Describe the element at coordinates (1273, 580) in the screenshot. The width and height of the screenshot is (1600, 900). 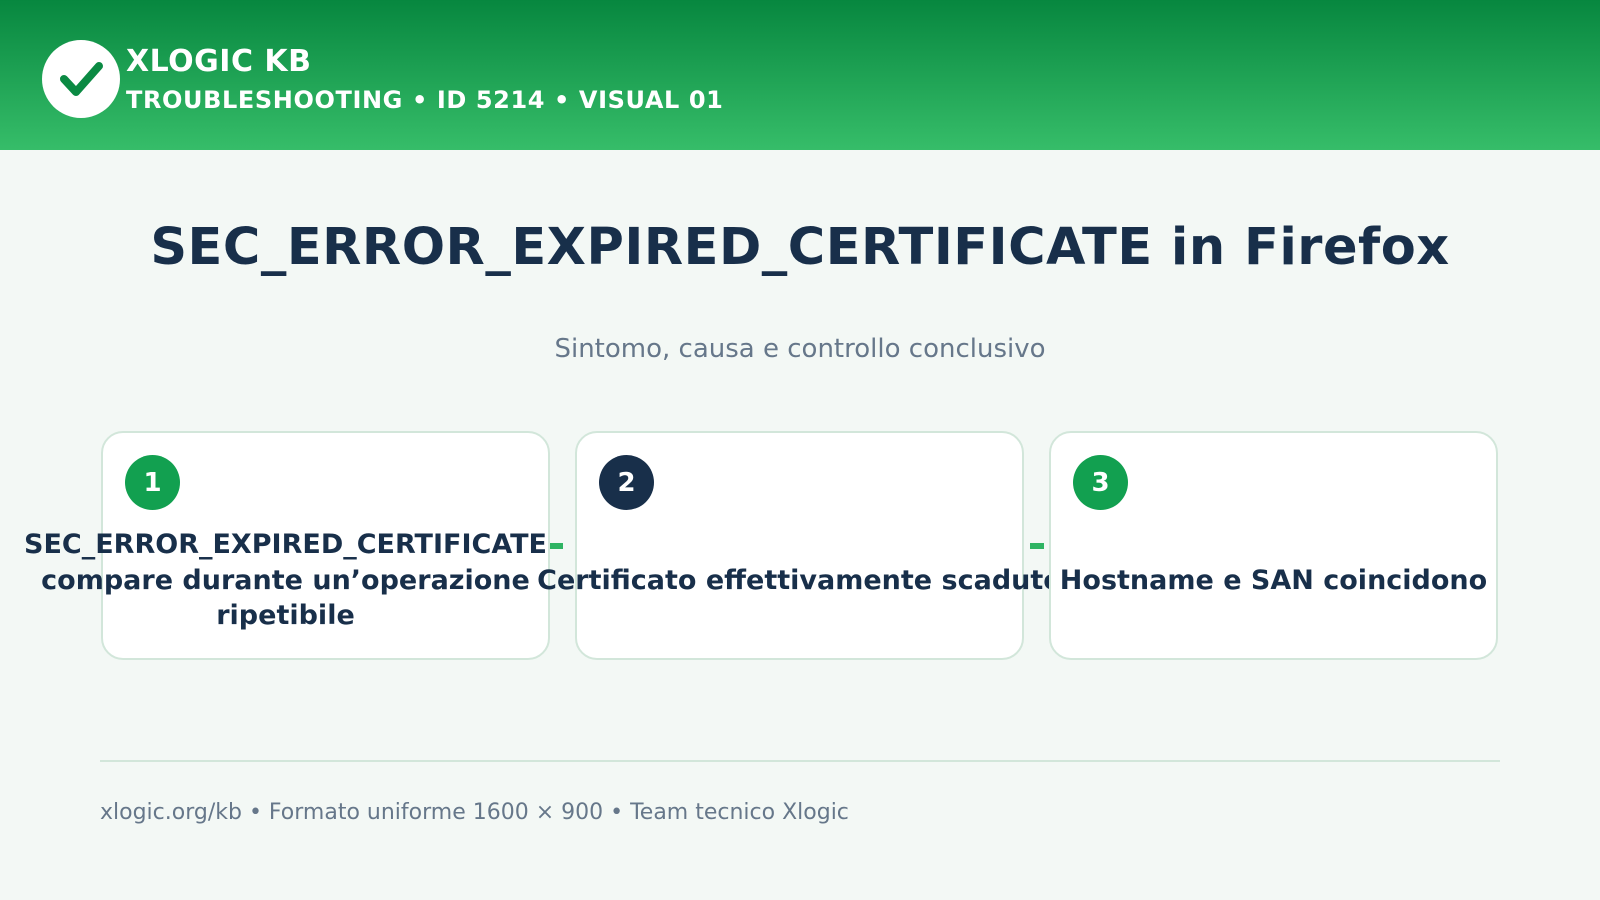
I see `step-text: Hostname e SAN coincidono` at that location.